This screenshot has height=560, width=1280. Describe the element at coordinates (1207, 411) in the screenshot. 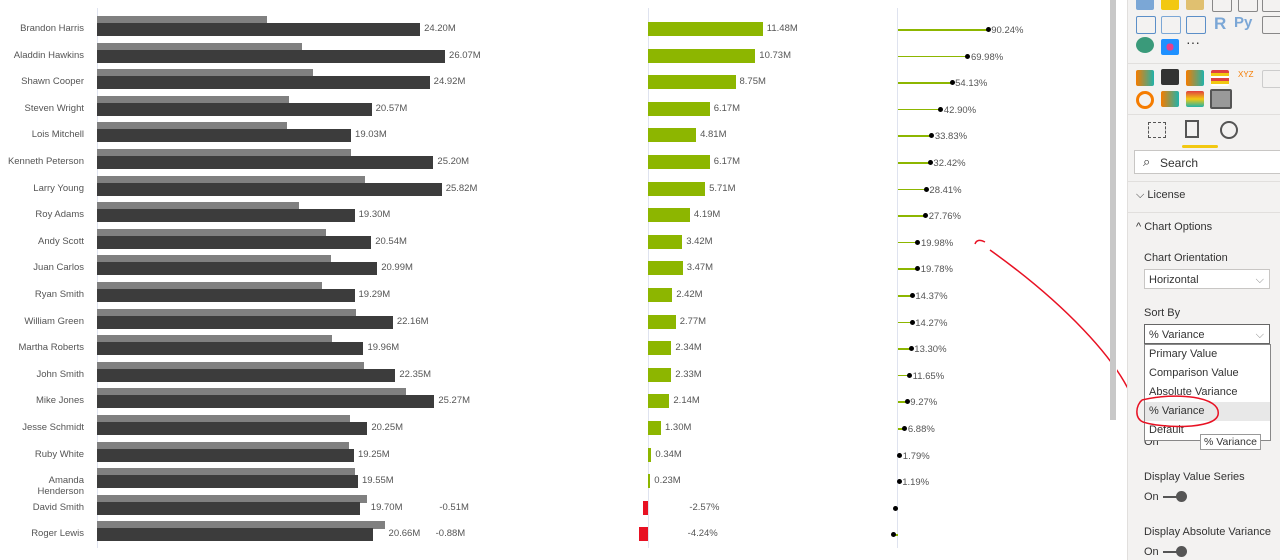

I see `sort-option-percent-variance: % Variance` at that location.